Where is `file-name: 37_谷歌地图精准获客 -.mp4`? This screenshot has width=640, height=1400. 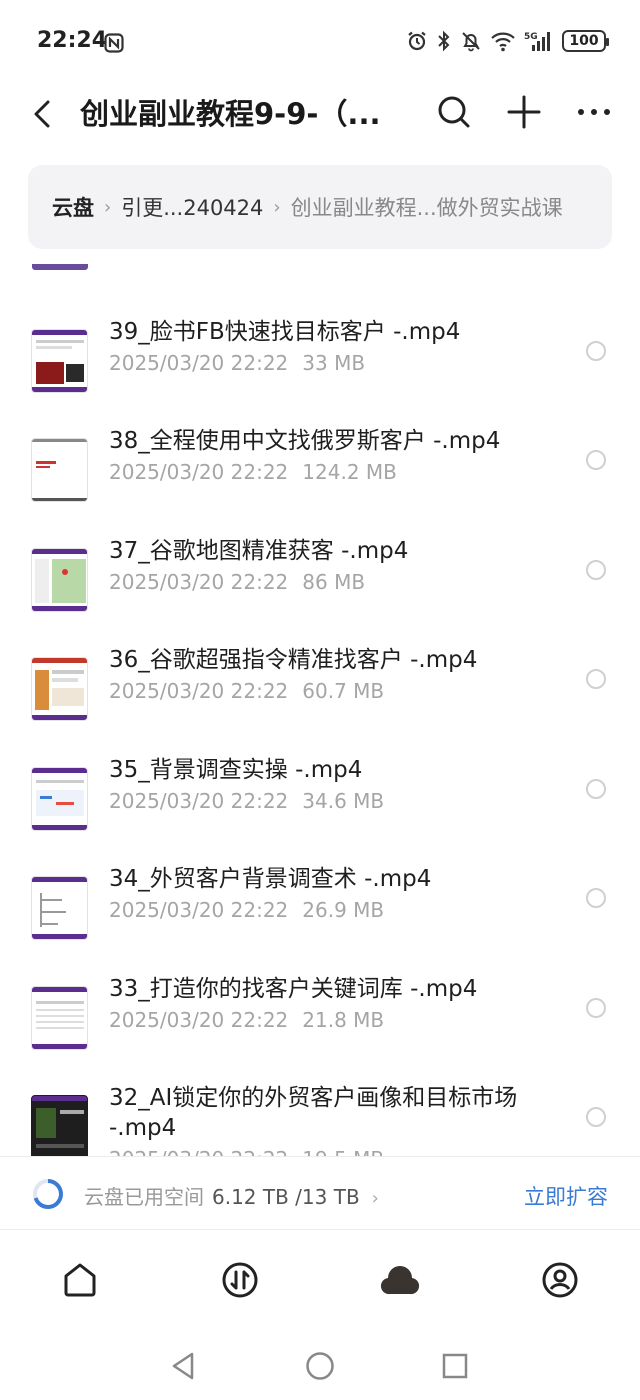
file-name: 37_谷歌地图精准获客 -.mp4 is located at coordinates (259, 551).